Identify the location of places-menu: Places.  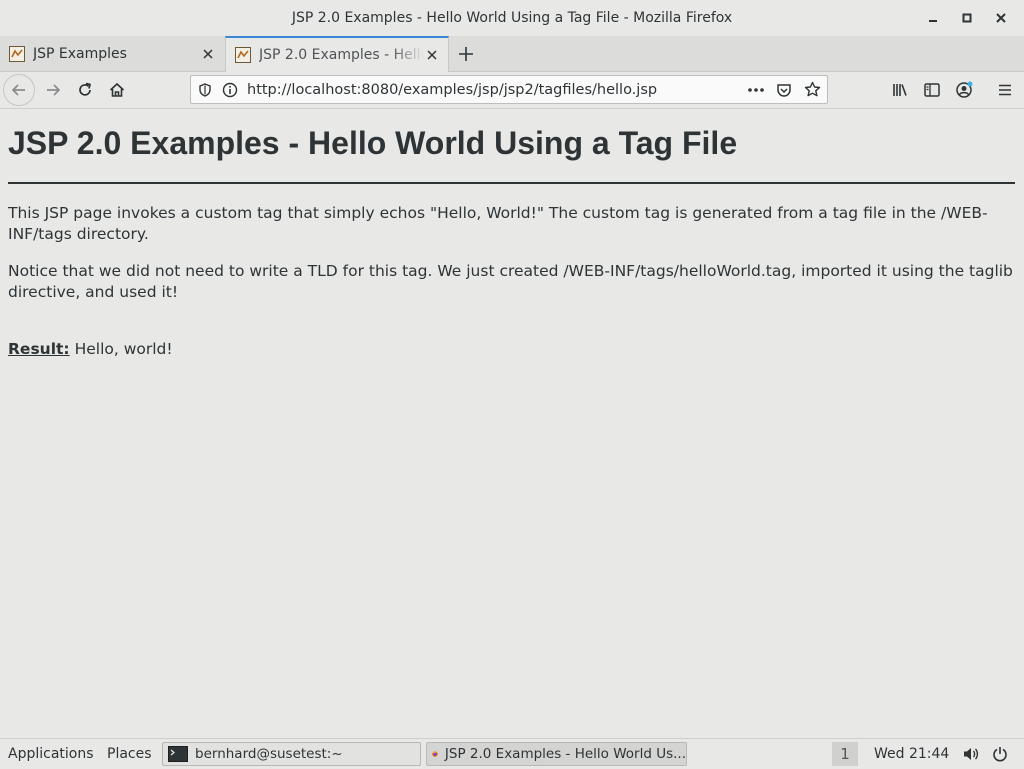
(129, 754).